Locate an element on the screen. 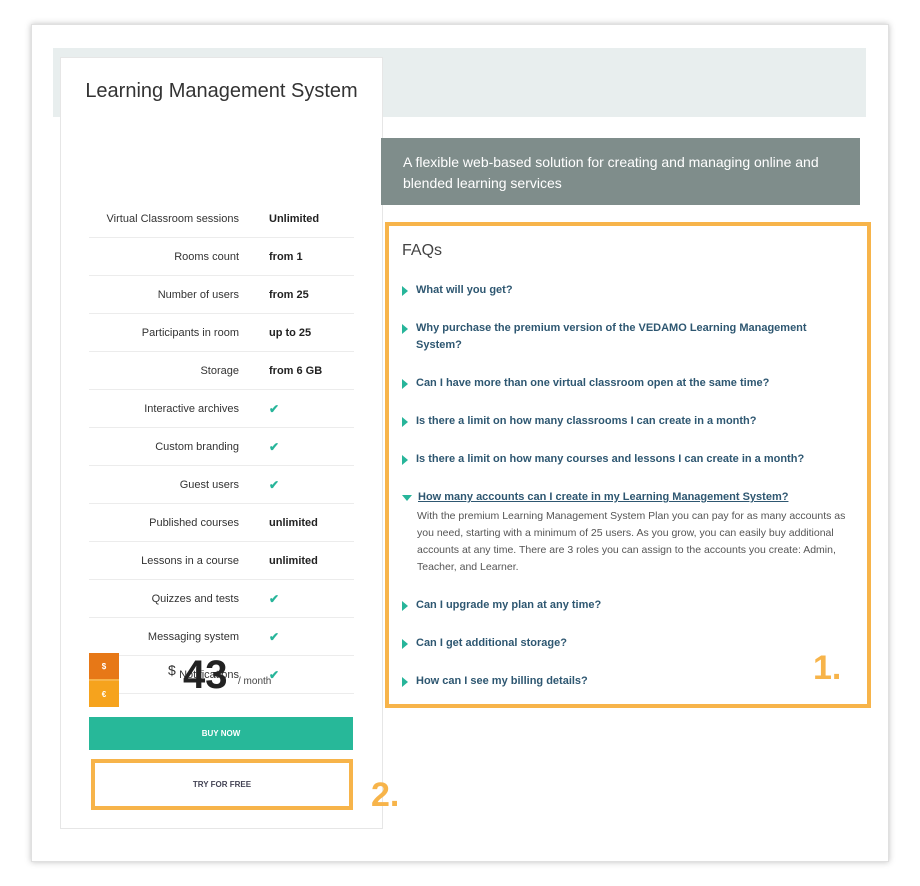 The image size is (920, 886). feature-value: up to 25 is located at coordinates (290, 332).